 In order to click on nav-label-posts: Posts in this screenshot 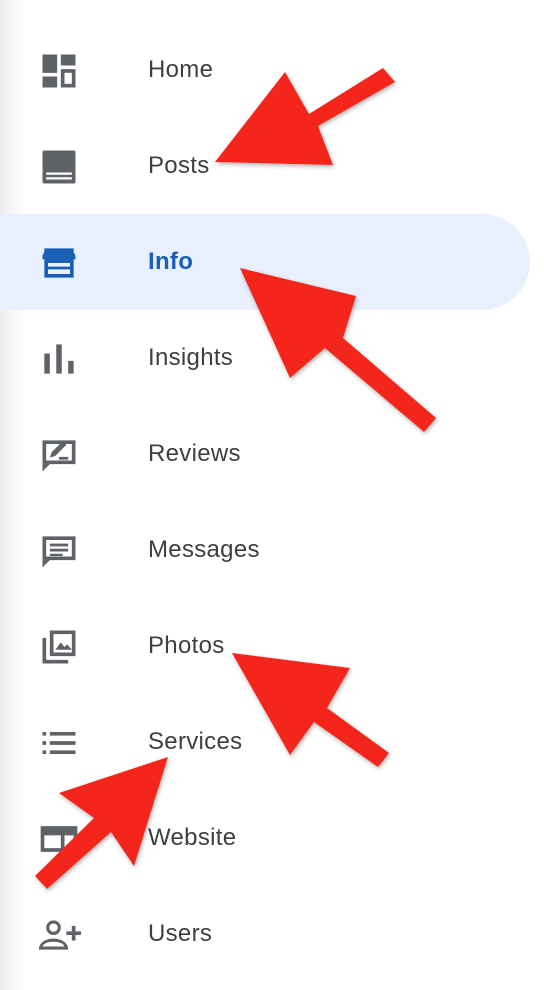, I will do `click(179, 165)`.